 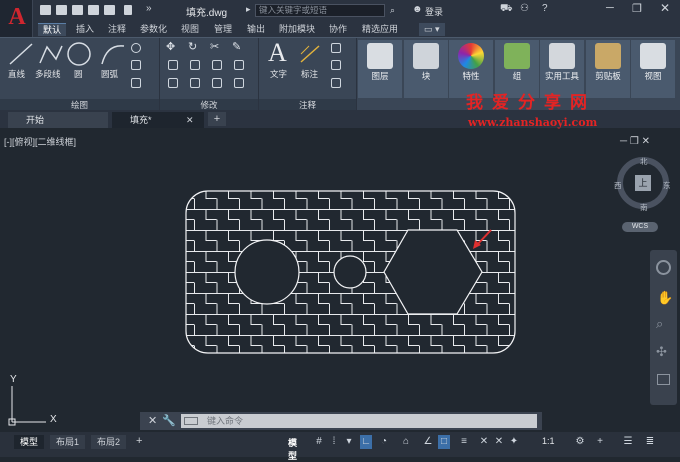 I want to click on viewcube-east: 东, so click(x=667, y=185).